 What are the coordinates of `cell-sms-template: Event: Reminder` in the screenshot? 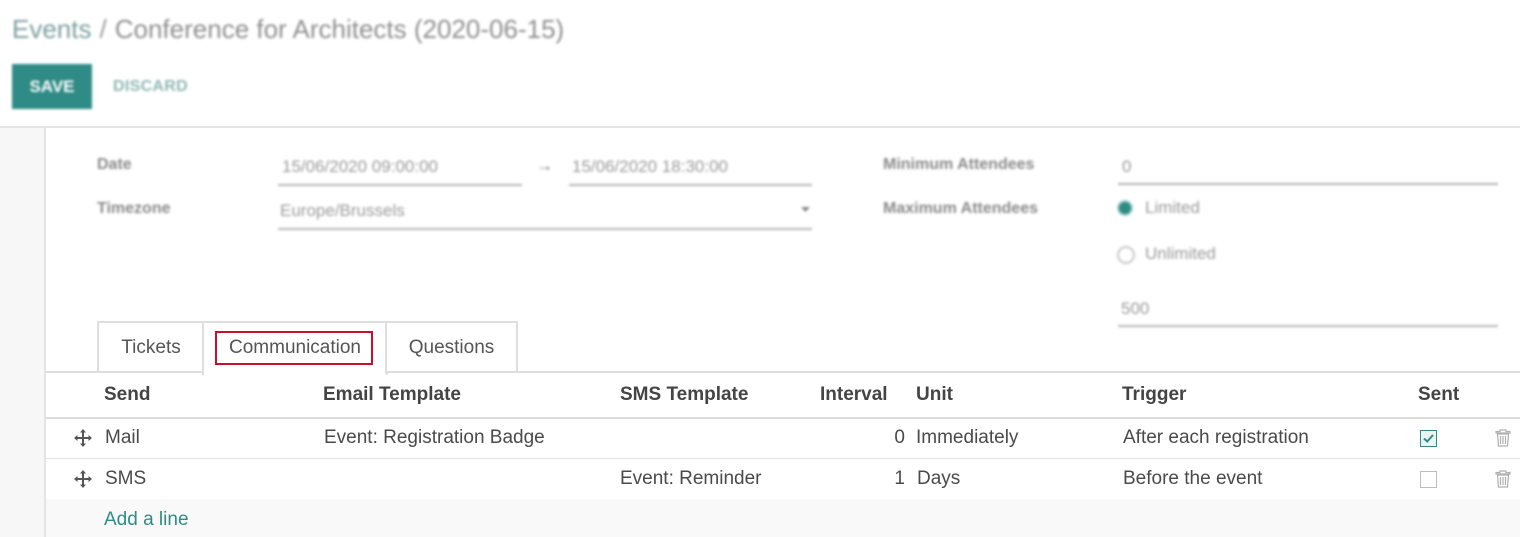 It's located at (691, 479).